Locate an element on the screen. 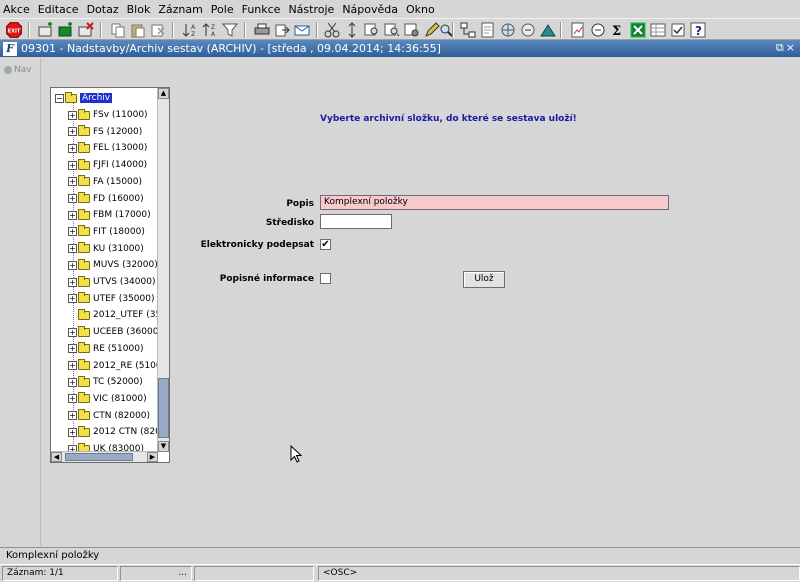 This screenshot has width=800, height=582. tree-item: + RE (51000) is located at coordinates (105, 349).